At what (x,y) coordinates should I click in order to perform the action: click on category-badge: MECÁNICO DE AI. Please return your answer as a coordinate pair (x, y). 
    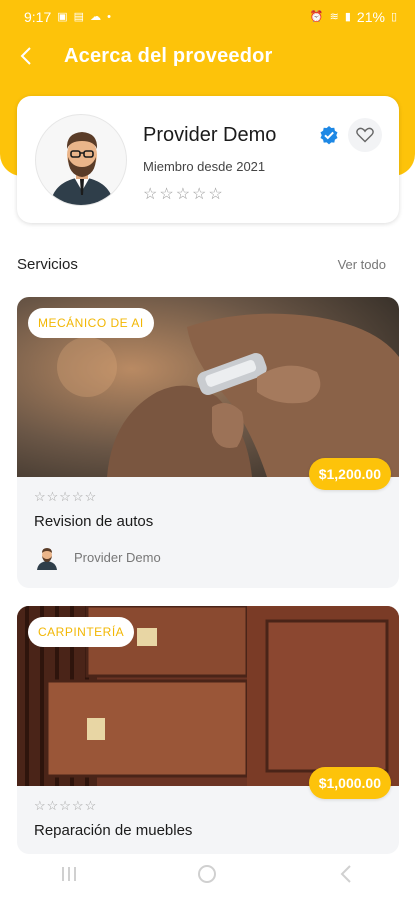
    Looking at the image, I should click on (91, 323).